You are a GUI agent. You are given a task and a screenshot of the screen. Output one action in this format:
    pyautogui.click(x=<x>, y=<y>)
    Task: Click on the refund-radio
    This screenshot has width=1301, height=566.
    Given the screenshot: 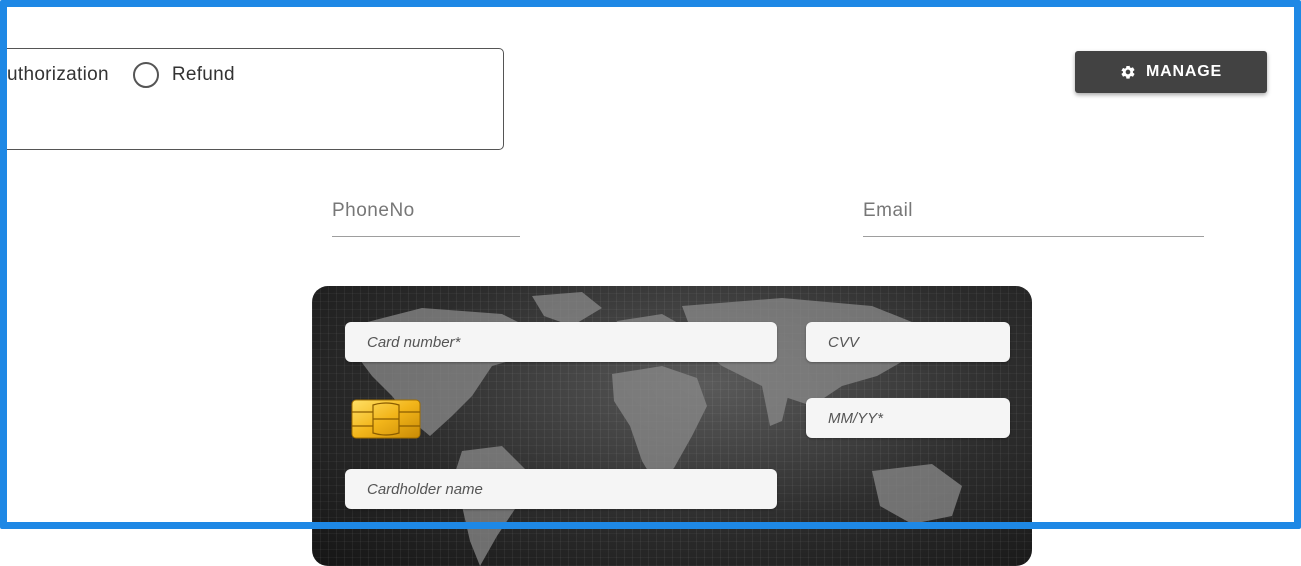 What is the action you would take?
    pyautogui.click(x=145, y=75)
    